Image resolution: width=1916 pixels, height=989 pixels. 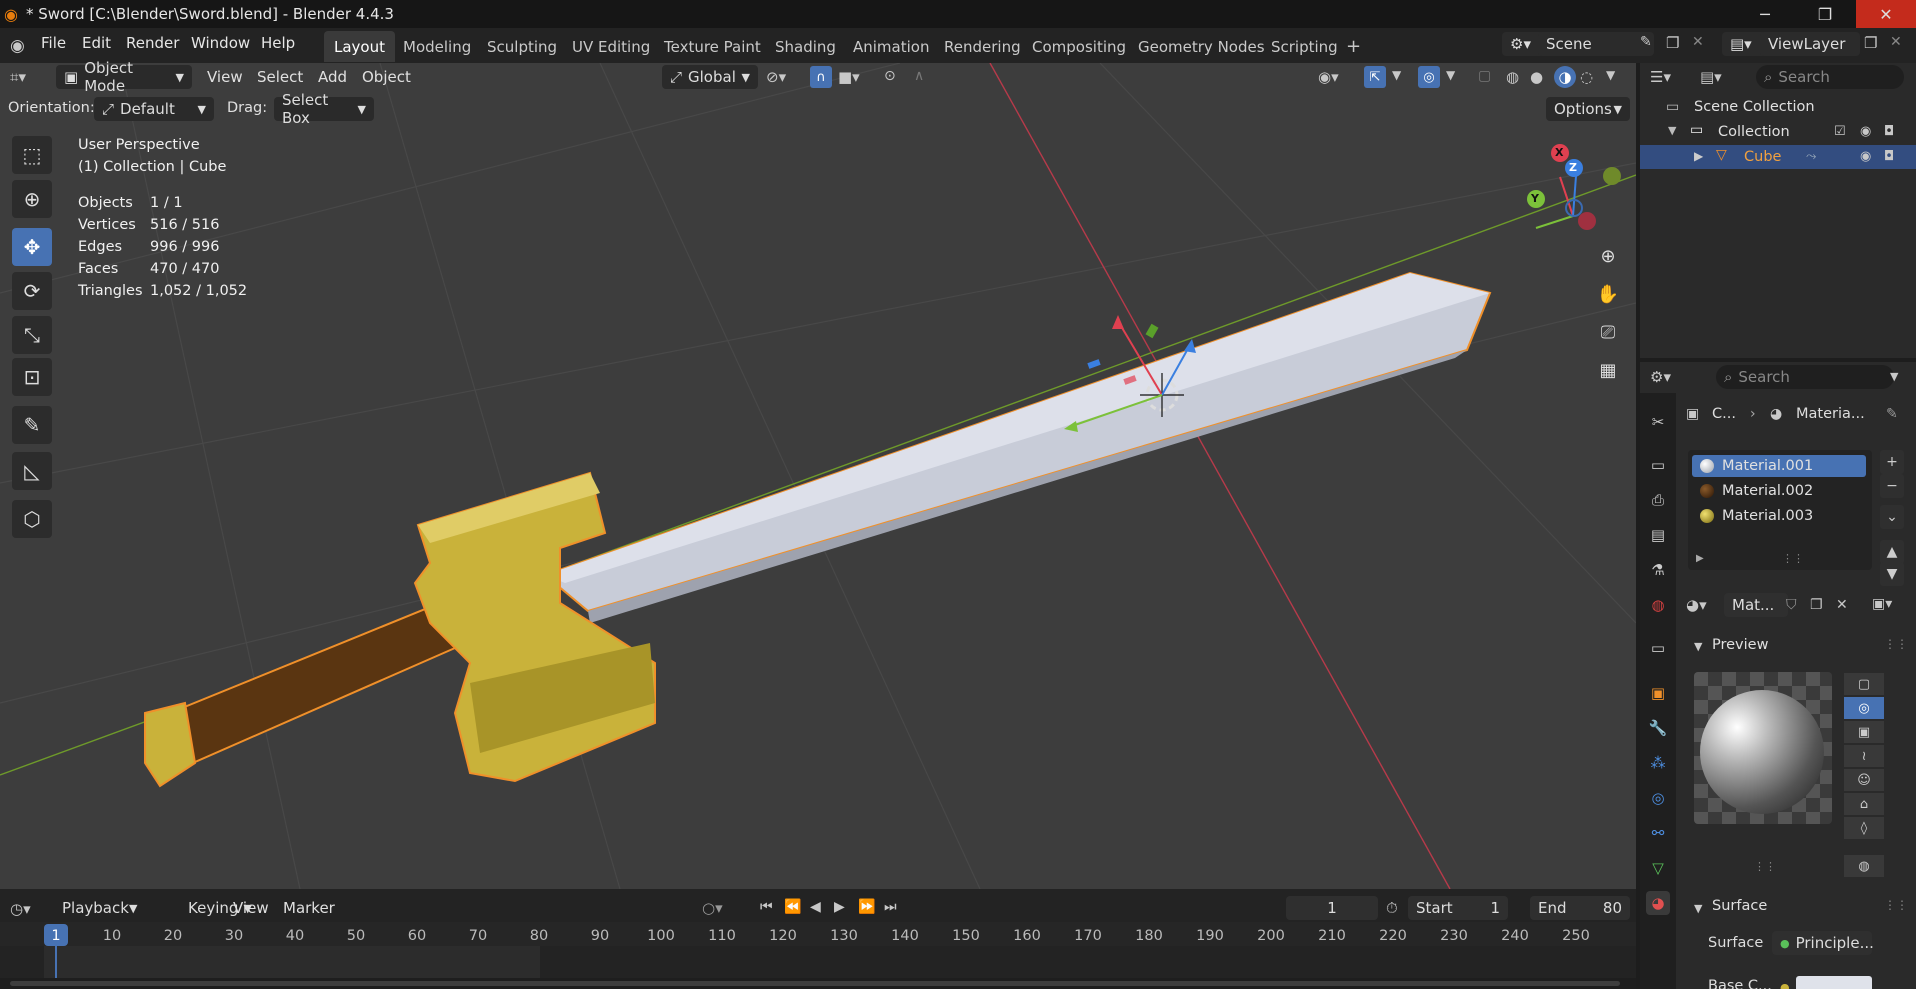 I want to click on tab-scripting: Scripting, so click(x=1304, y=46).